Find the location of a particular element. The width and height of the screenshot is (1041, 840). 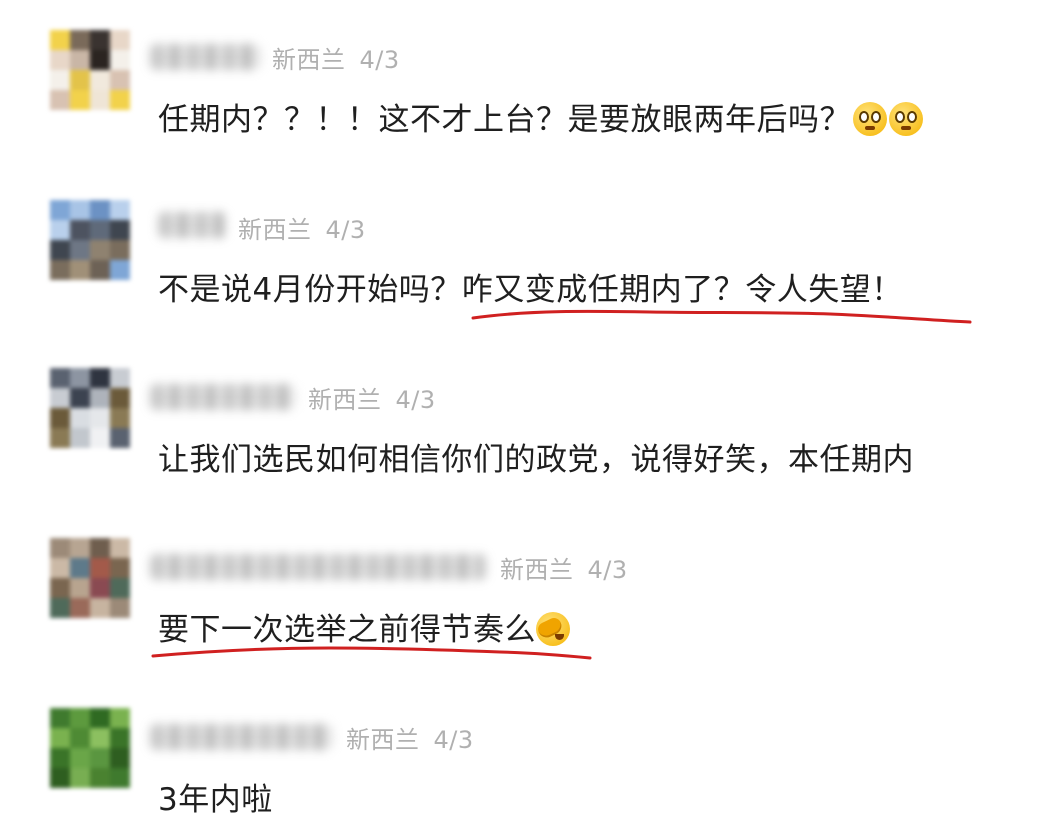

comment-body: 3年内啦 is located at coordinates (215, 800).